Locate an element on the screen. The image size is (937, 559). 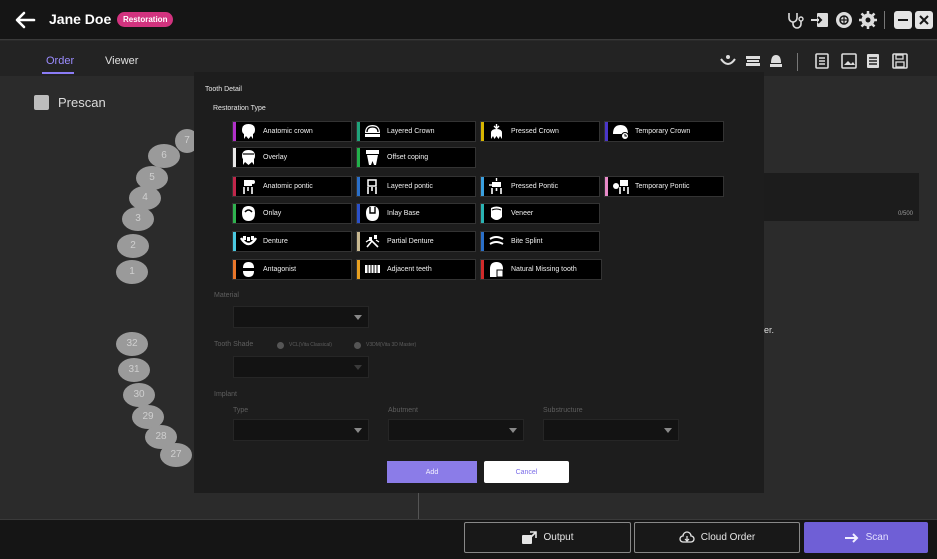
offset-coping-icon is located at coordinates (372, 157).